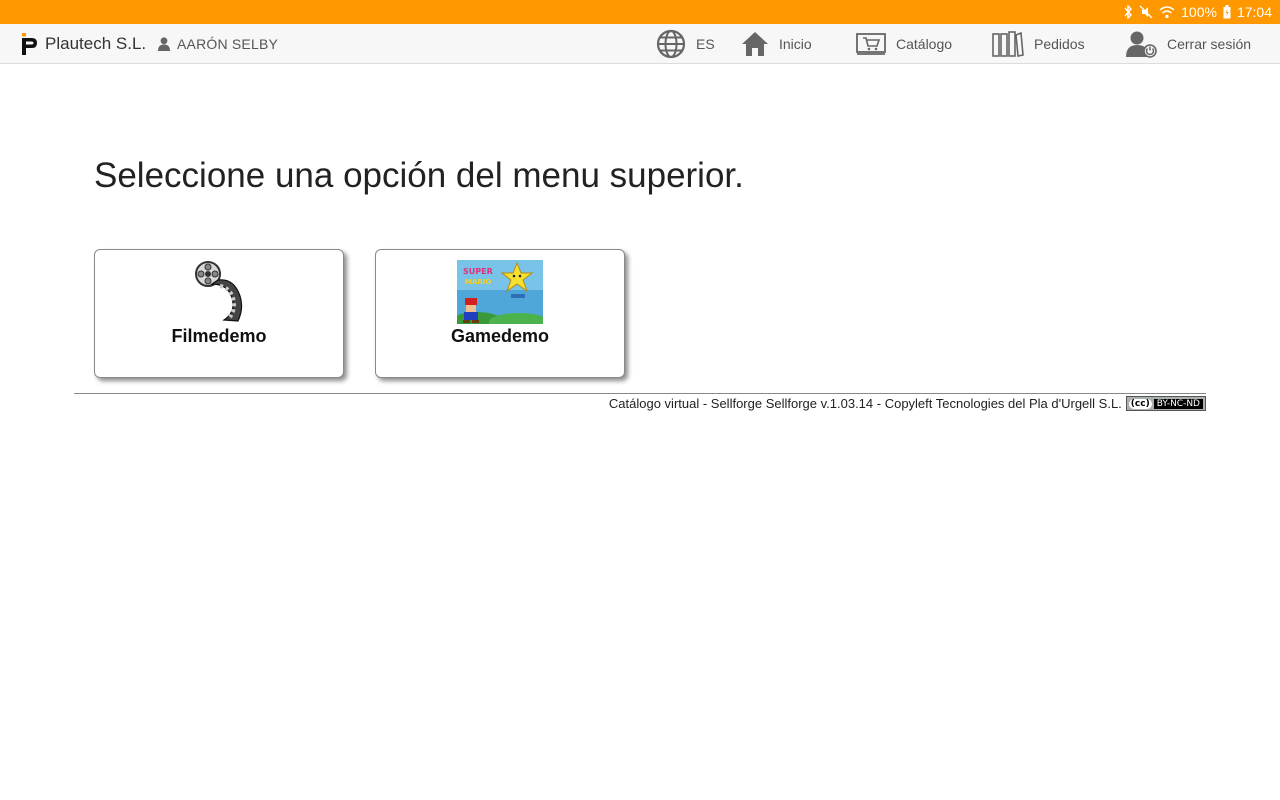  I want to click on nav-orders: Pedidos, so click(1038, 44).